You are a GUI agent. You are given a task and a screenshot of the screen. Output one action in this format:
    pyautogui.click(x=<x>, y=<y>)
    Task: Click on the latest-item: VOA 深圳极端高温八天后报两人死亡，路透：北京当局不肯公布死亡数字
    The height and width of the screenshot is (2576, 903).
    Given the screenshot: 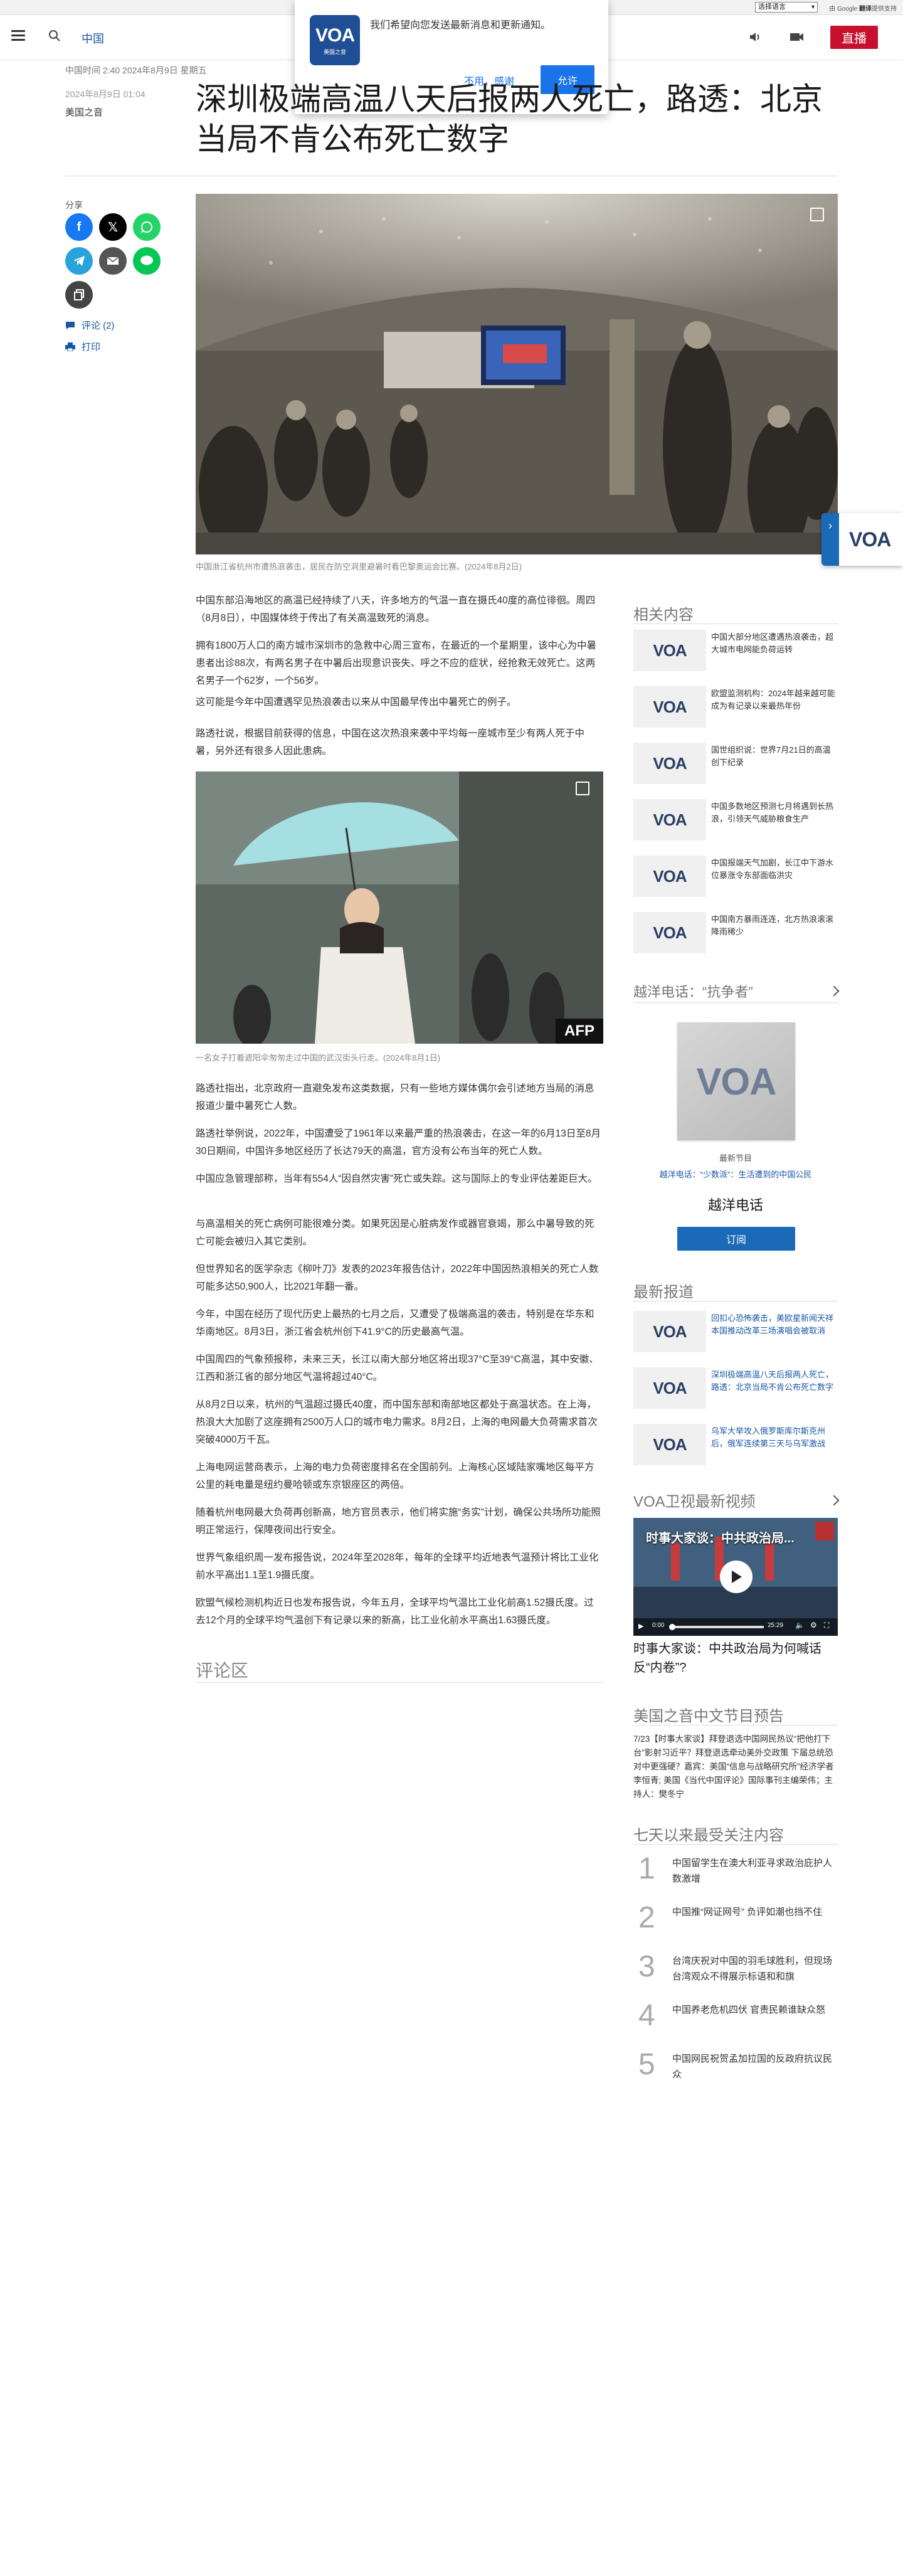 What is the action you would take?
    pyautogui.click(x=735, y=1388)
    